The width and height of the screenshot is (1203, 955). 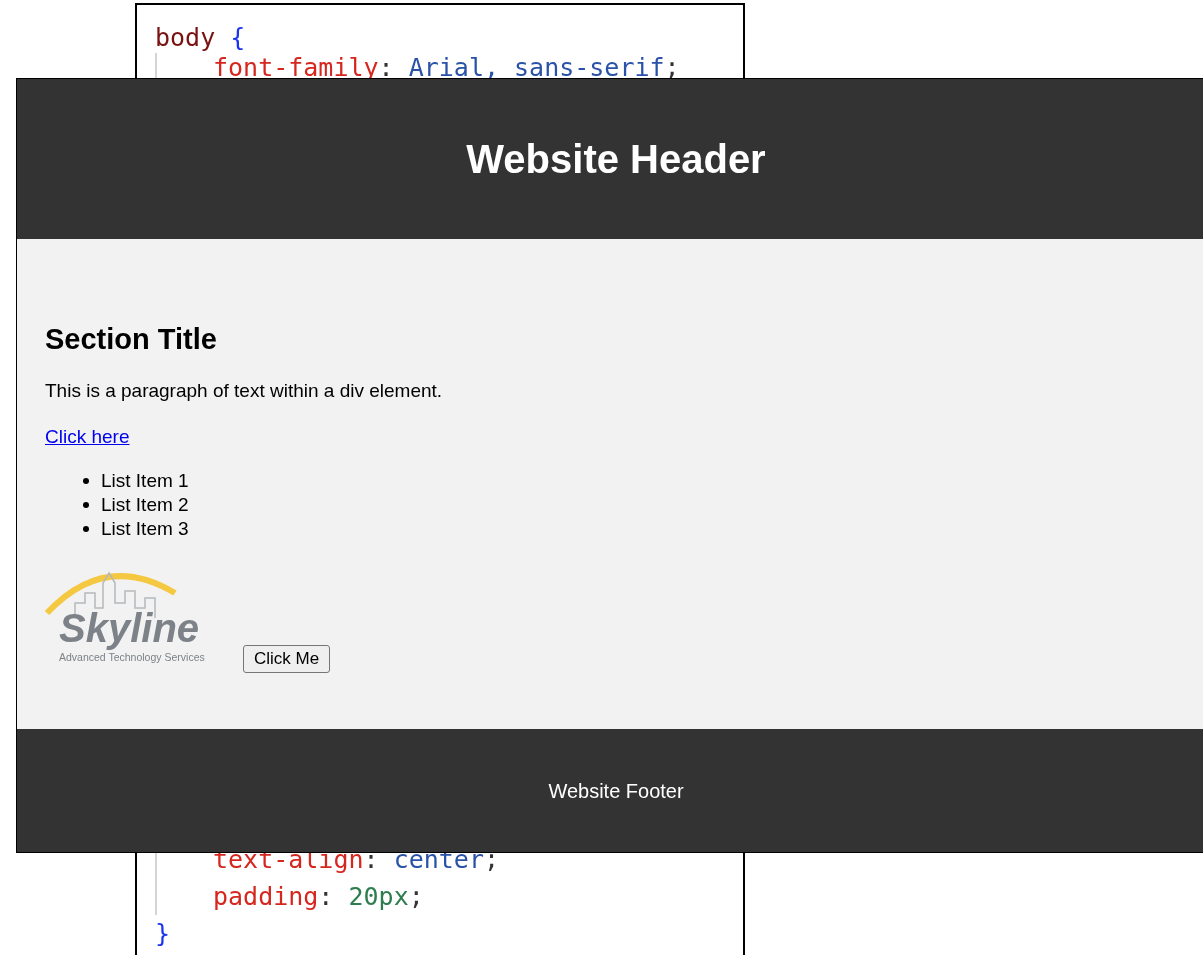 What do you see at coordinates (145, 529) in the screenshot?
I see `list-item: List Item 3` at bounding box center [145, 529].